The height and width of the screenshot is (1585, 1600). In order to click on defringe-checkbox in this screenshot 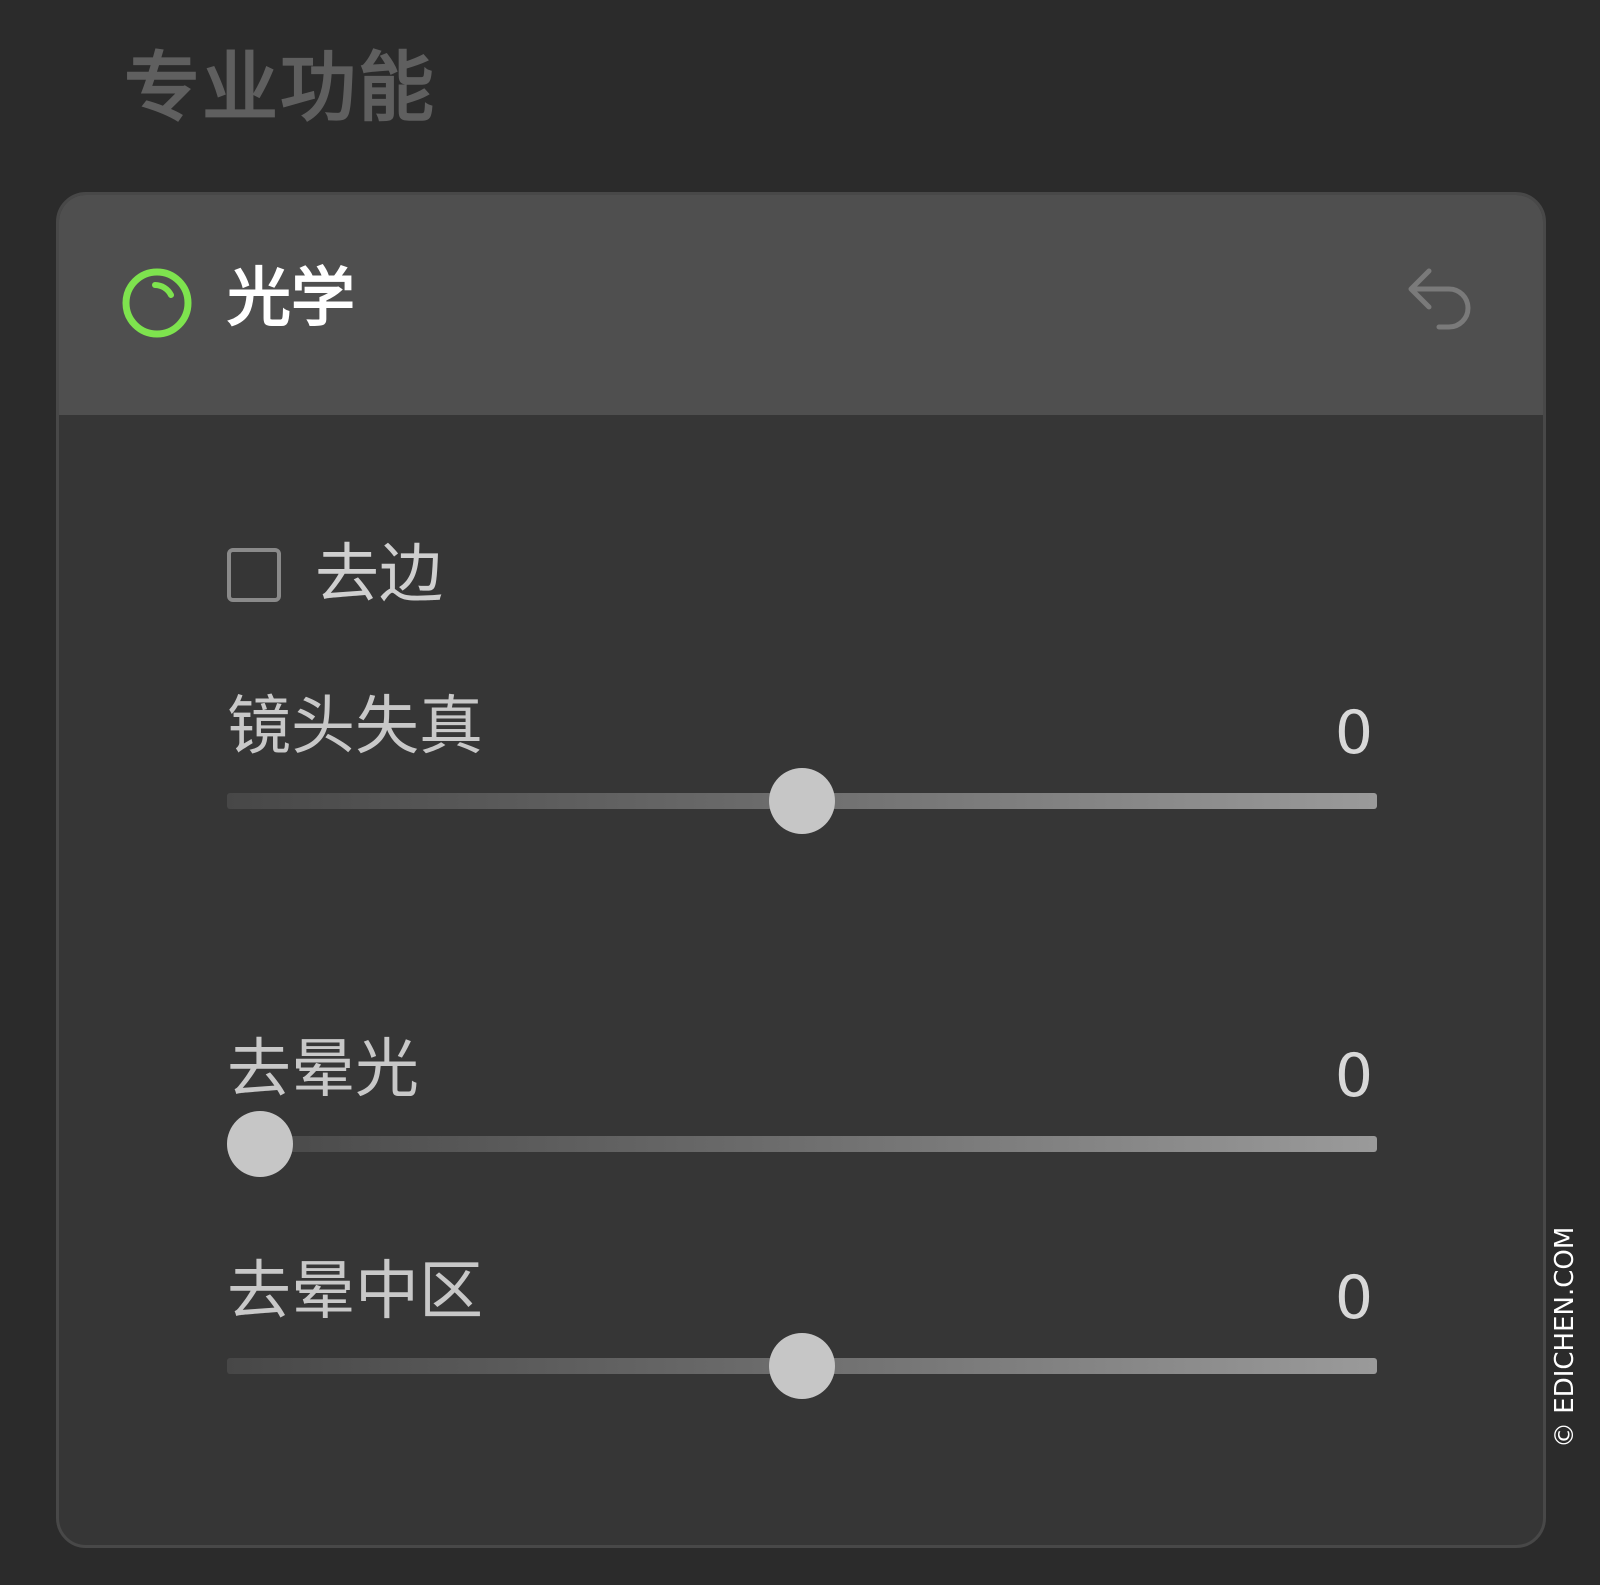, I will do `click(254, 575)`.